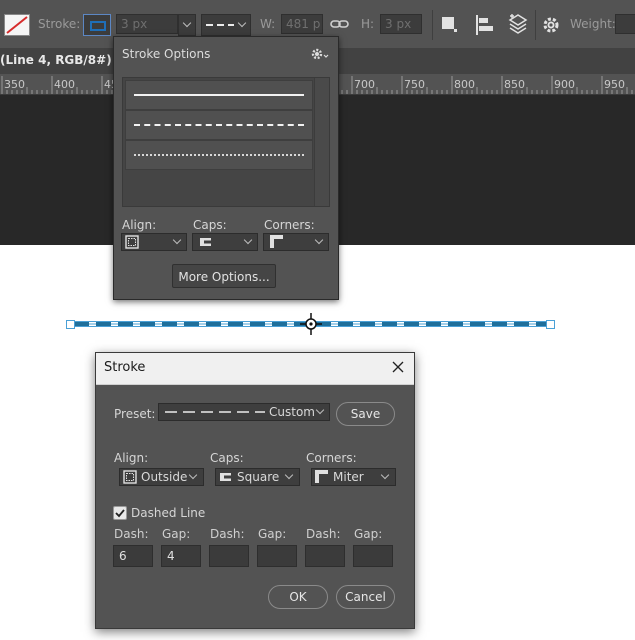 The width and height of the screenshot is (635, 640). Describe the element at coordinates (464, 84) in the screenshot. I see `ruler-label: 800` at that location.